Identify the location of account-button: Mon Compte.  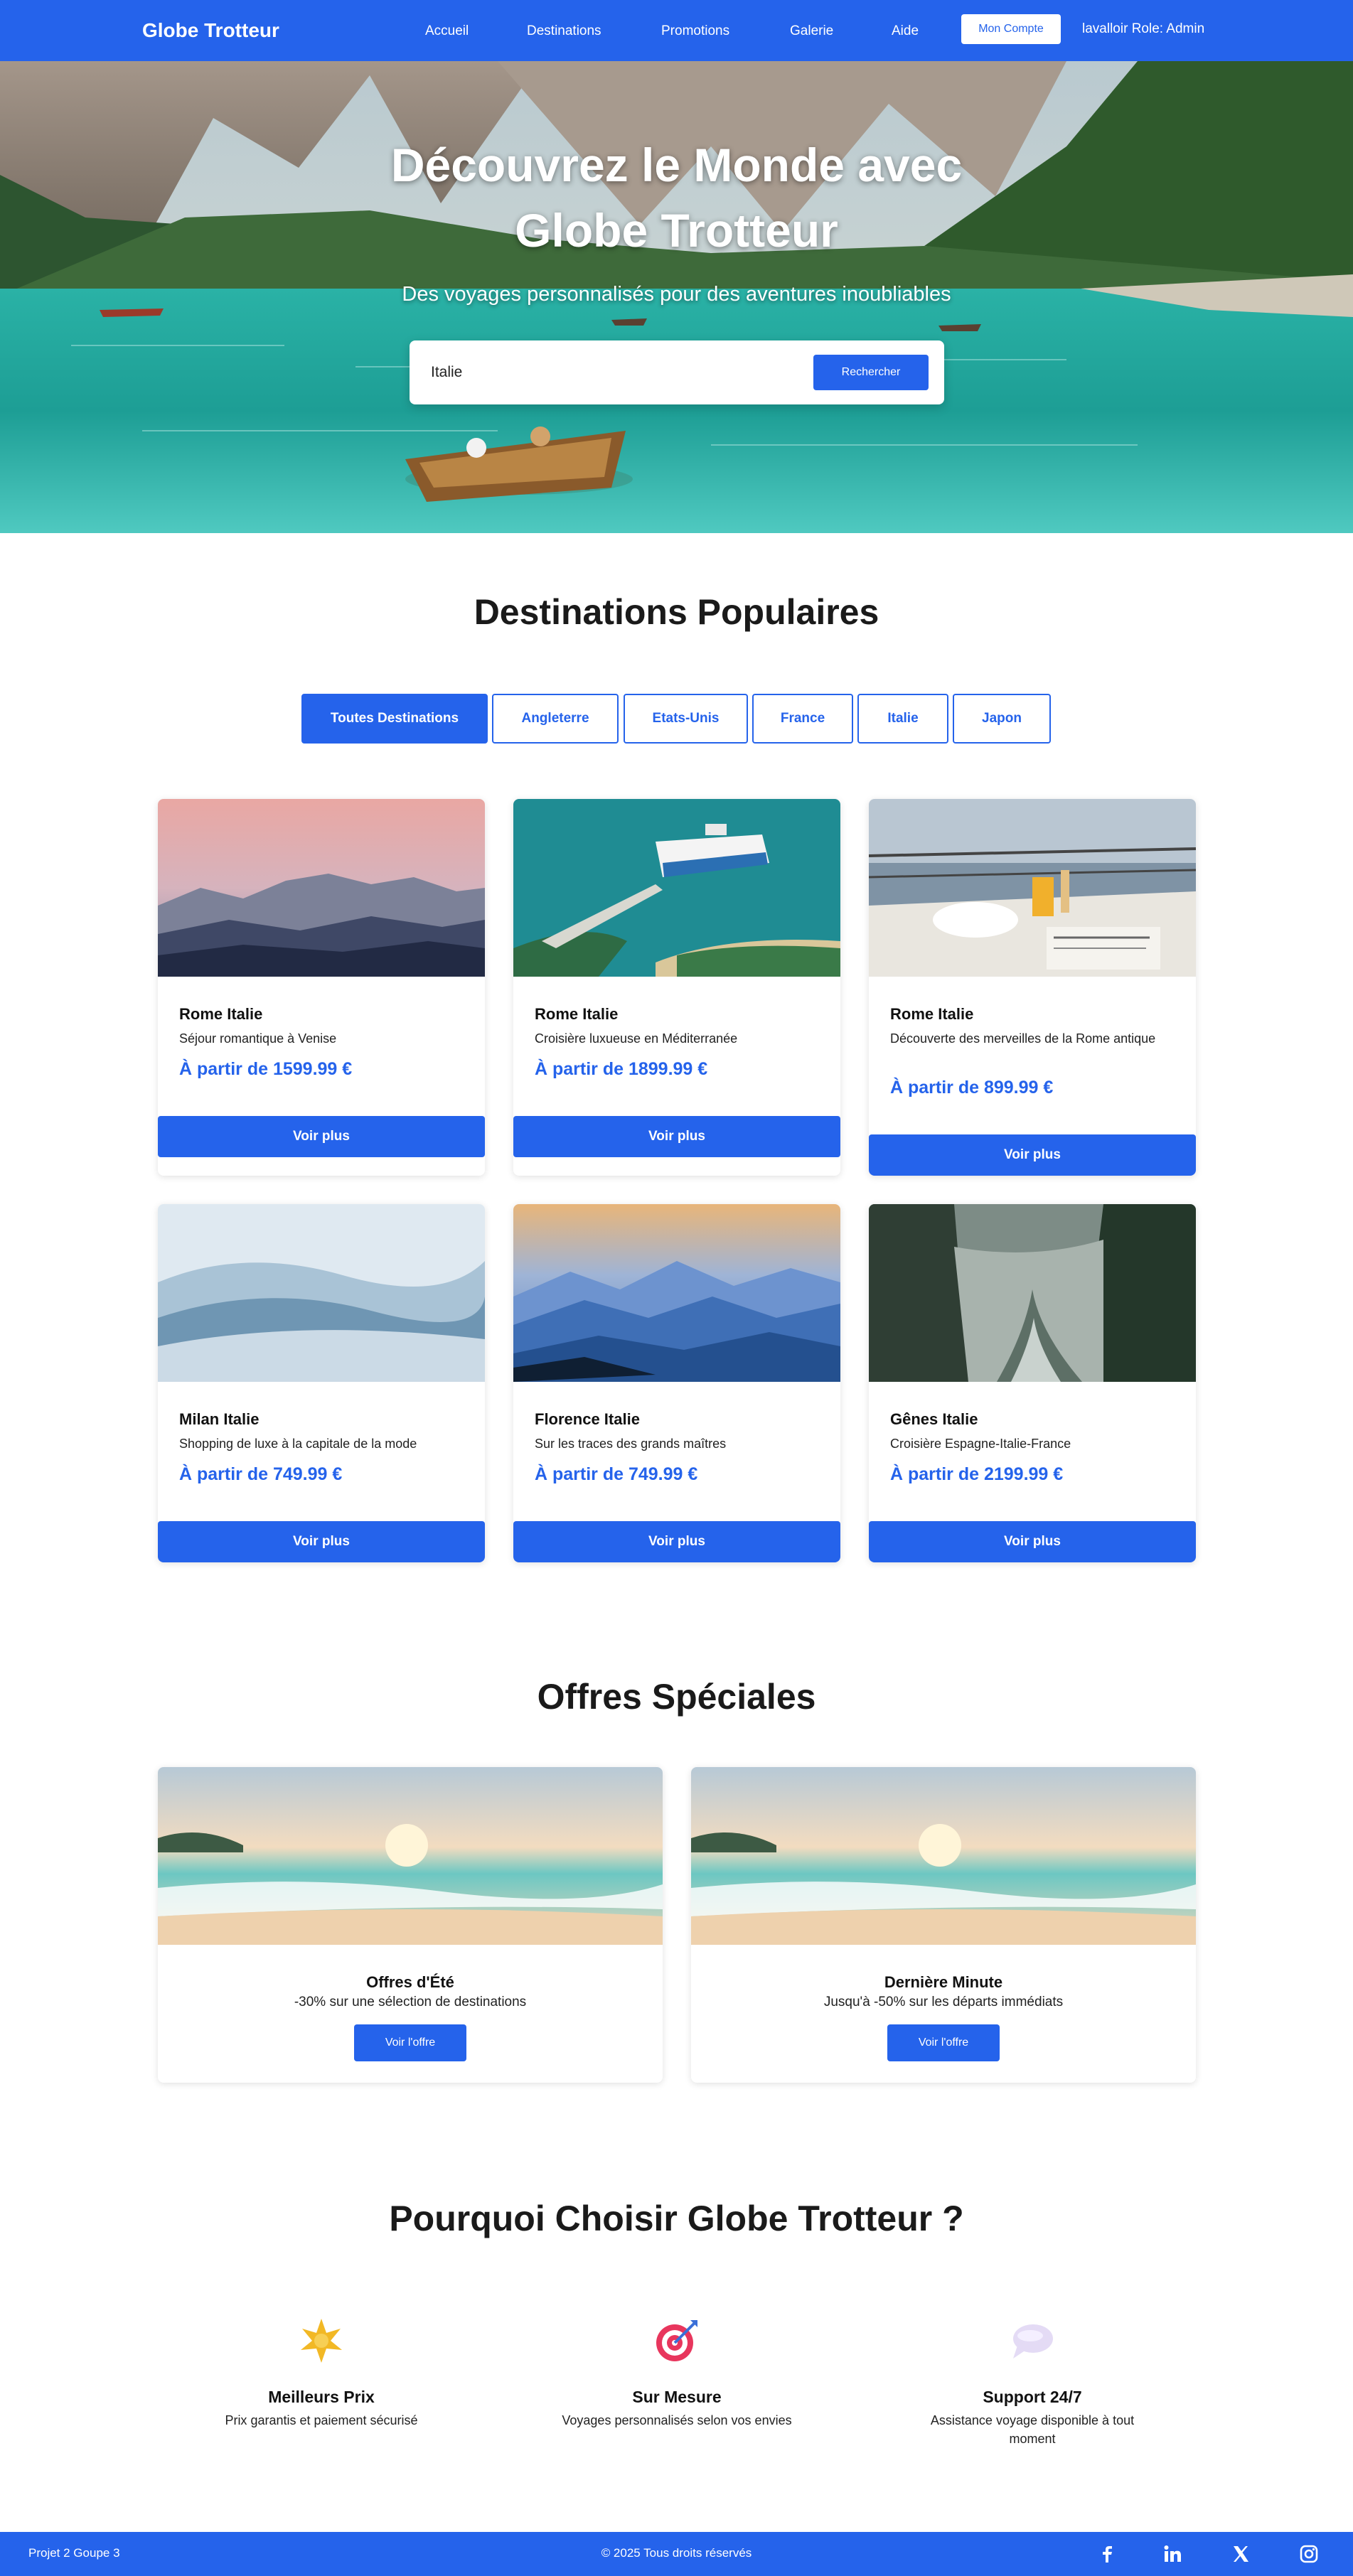
(1011, 29).